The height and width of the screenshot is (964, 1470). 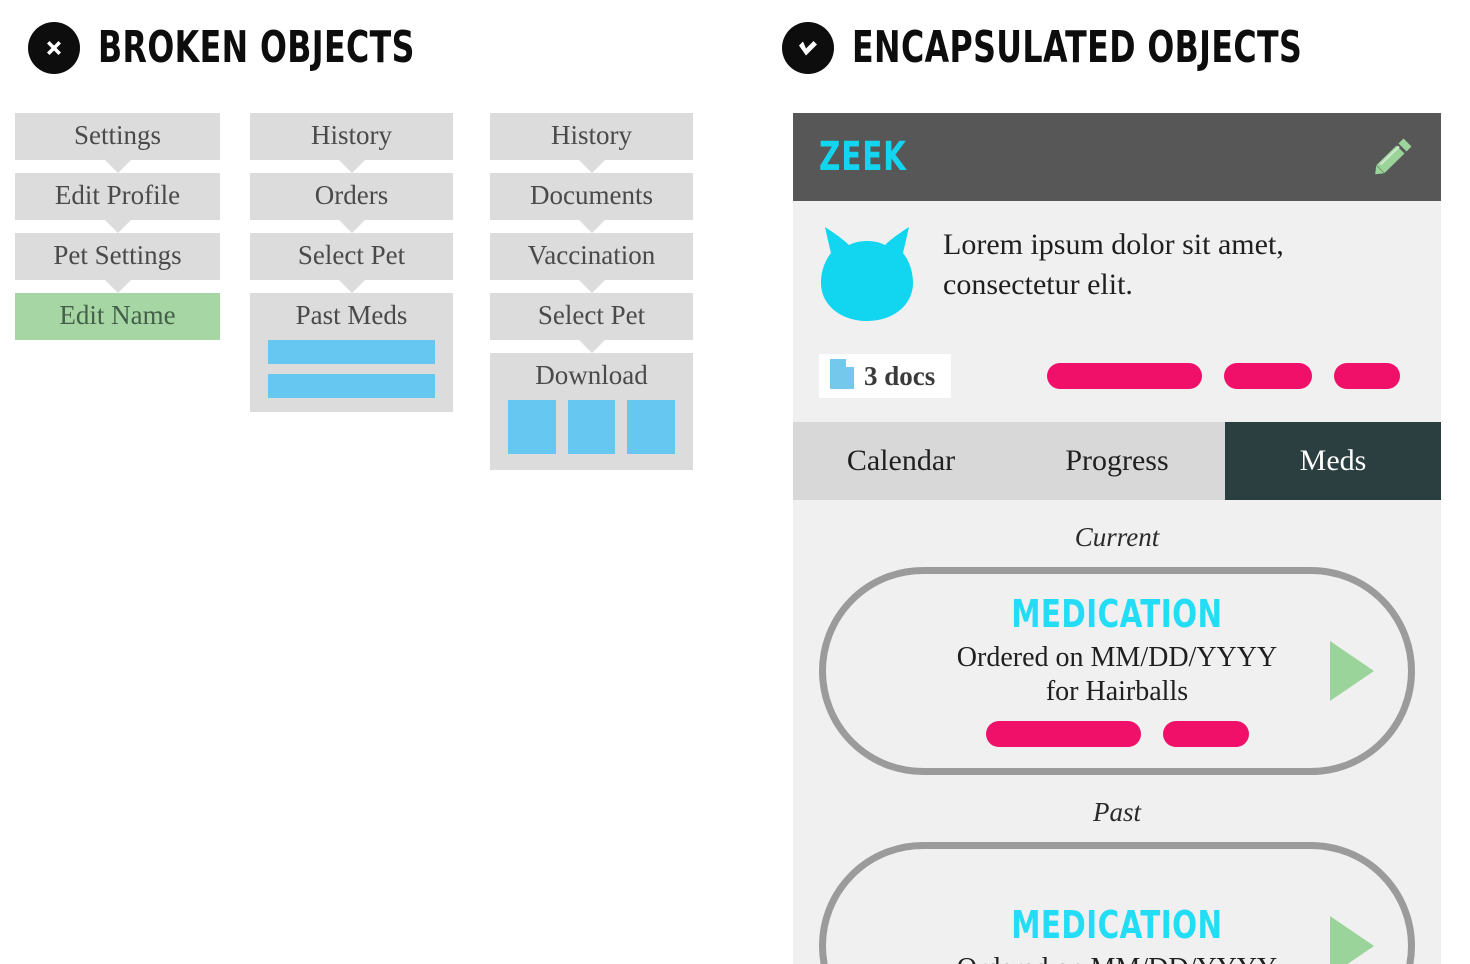 What do you see at coordinates (591, 195) in the screenshot?
I see `chain-step-label: Documents` at bounding box center [591, 195].